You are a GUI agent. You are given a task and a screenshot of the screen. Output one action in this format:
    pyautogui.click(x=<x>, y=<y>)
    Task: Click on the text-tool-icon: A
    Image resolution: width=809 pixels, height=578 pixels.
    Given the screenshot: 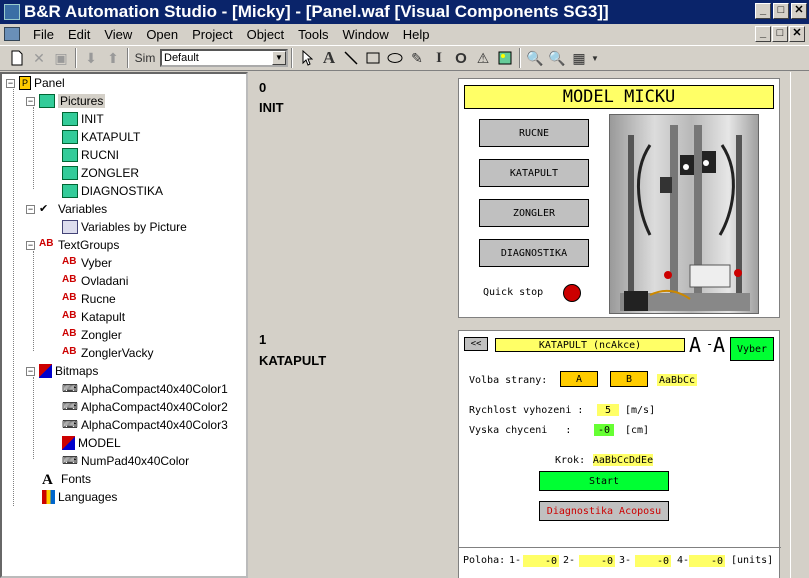 What is the action you would take?
    pyautogui.click(x=329, y=58)
    